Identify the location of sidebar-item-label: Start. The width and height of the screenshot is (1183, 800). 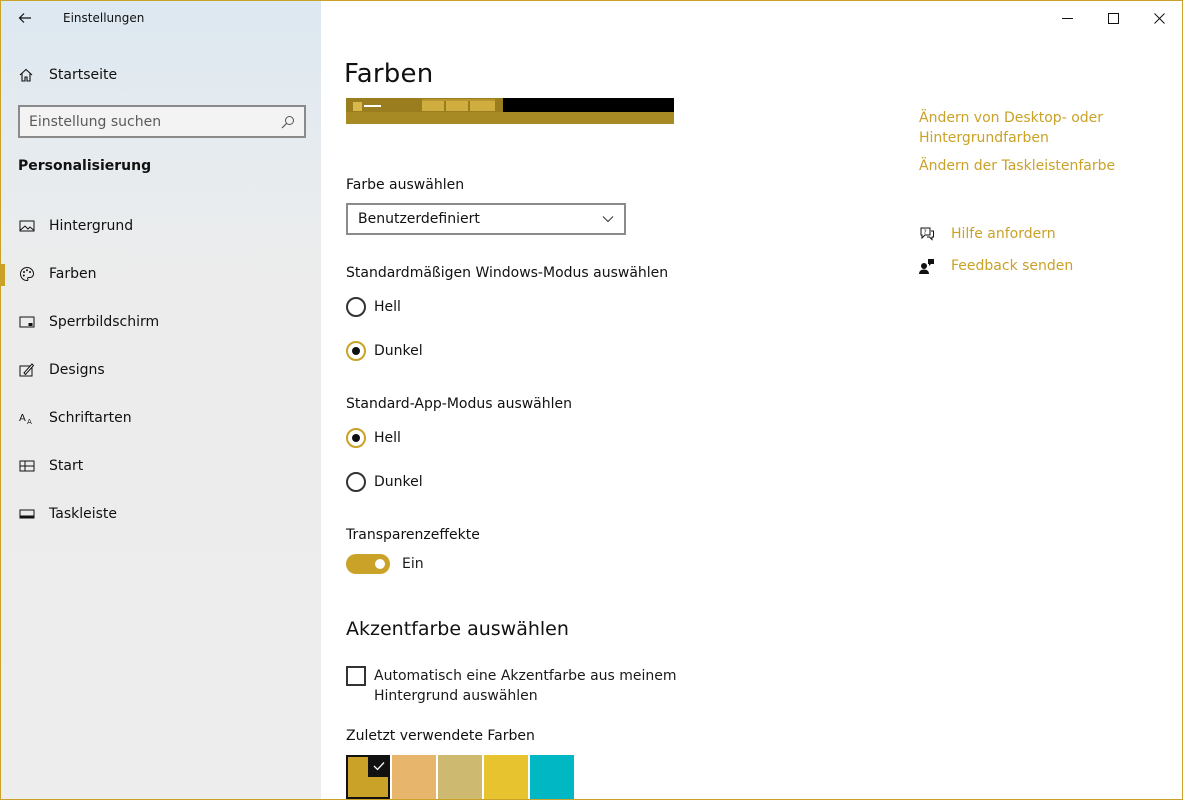
(66, 466).